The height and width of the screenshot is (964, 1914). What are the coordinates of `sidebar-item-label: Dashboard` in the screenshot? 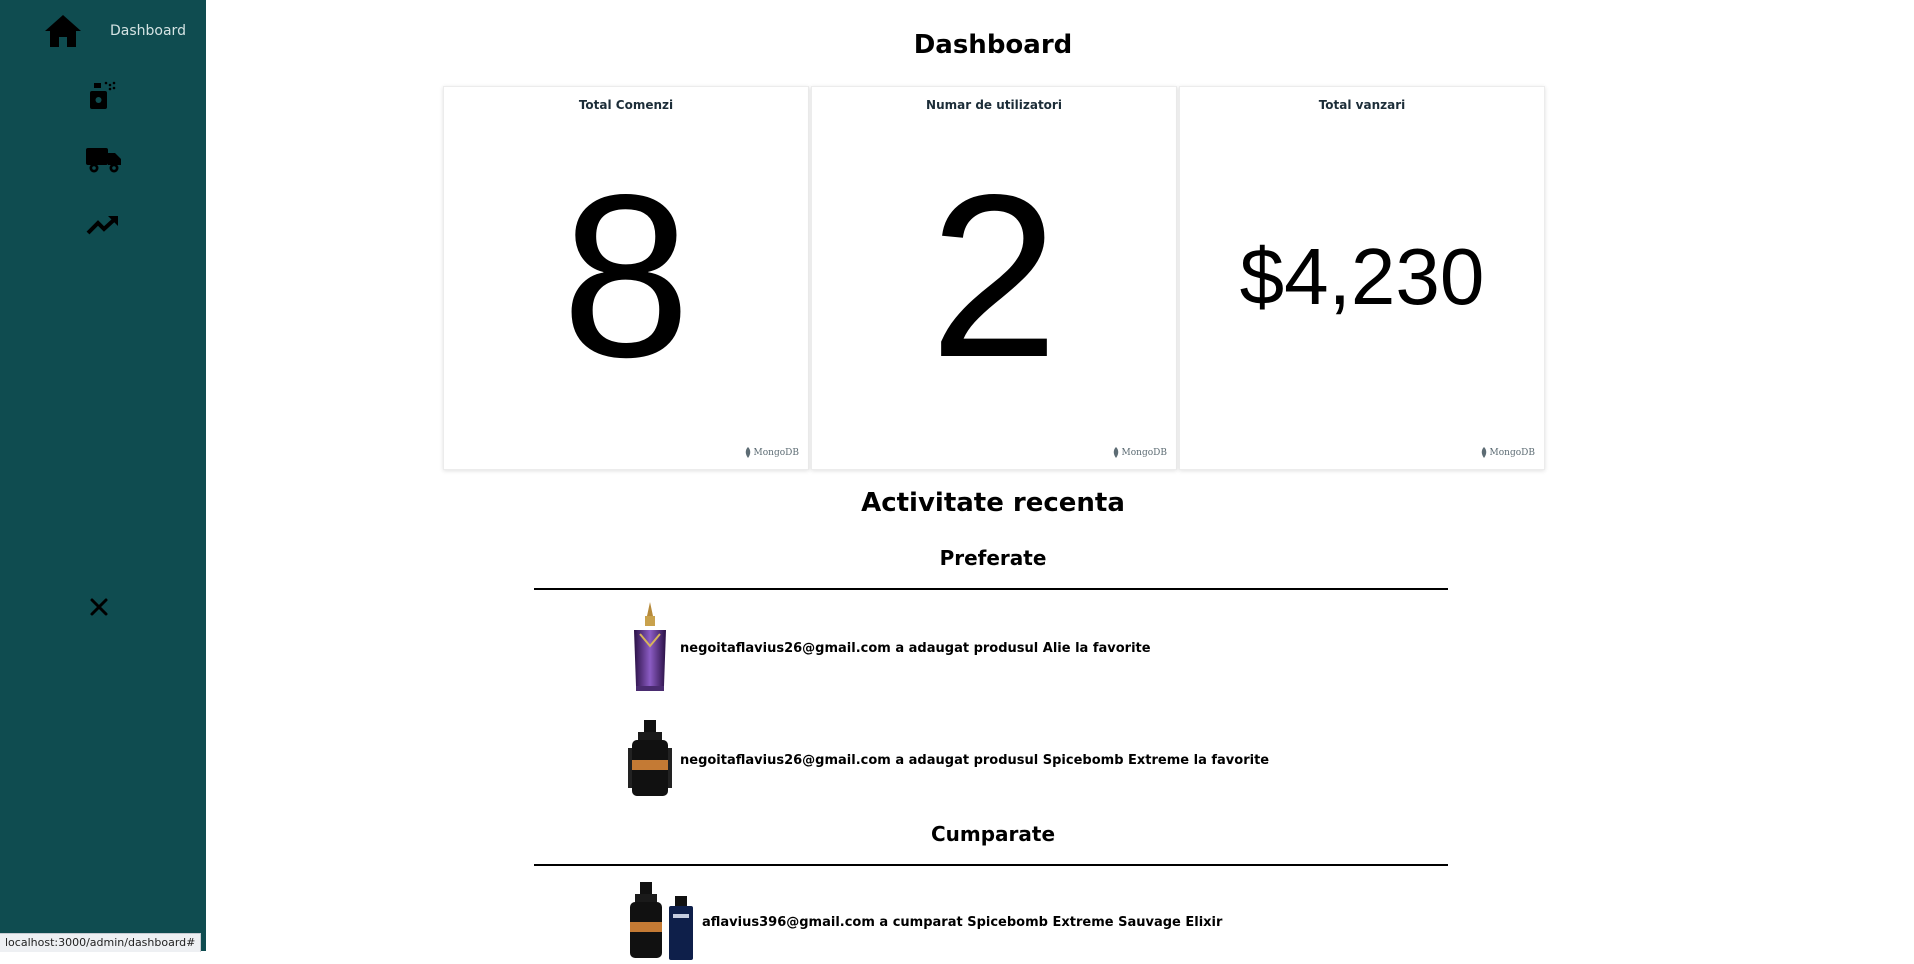 It's located at (148, 31).